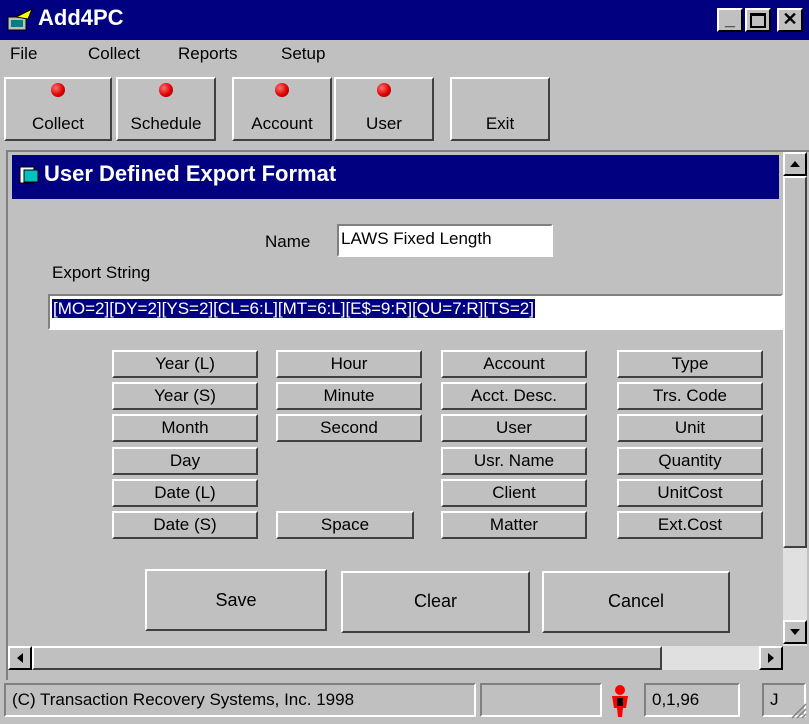  I want to click on menu-reports: Reports, so click(208, 54).